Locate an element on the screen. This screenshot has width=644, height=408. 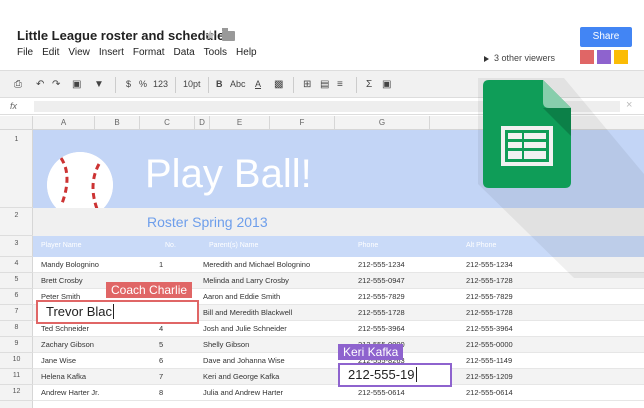
share-button: Share is located at coordinates (606, 37).